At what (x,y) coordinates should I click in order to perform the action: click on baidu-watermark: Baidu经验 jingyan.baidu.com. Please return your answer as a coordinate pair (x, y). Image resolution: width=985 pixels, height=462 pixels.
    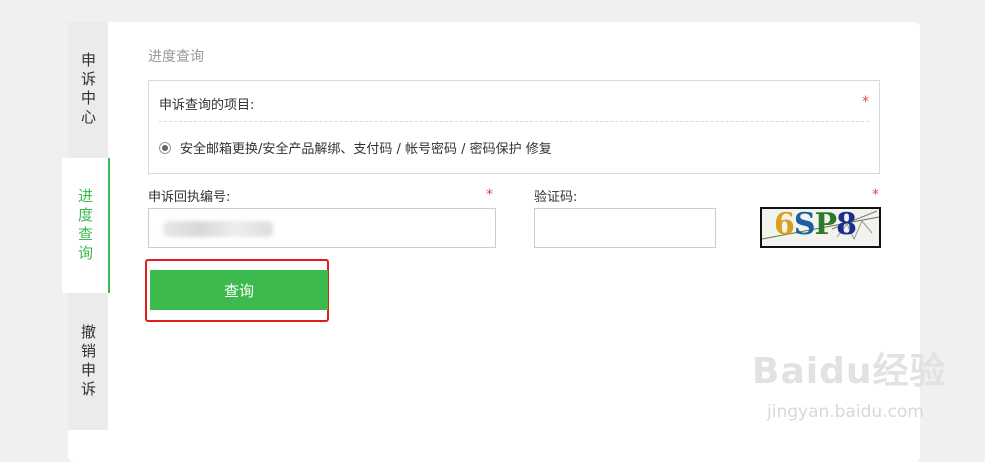
    Looking at the image, I should click on (849, 382).